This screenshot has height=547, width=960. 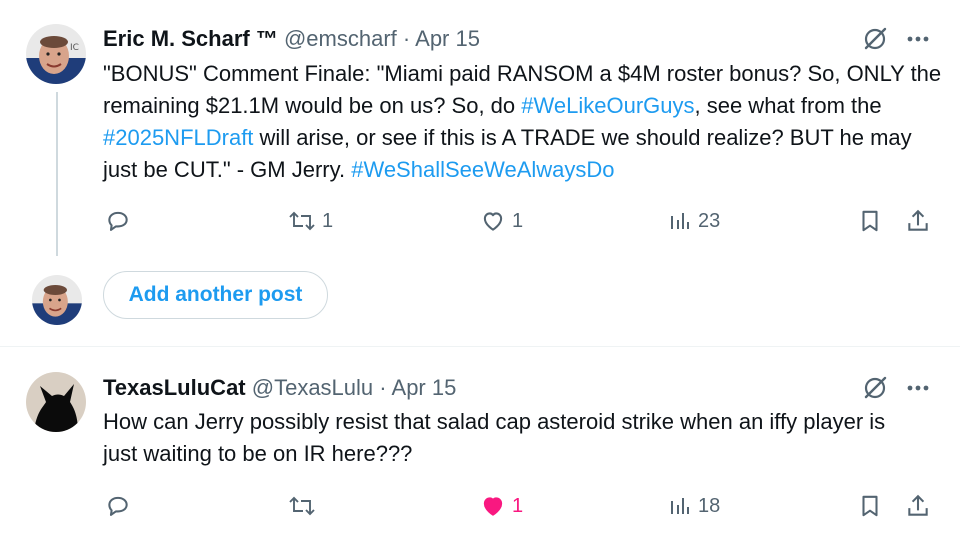 I want to click on views-button: 18, so click(x=694, y=506).